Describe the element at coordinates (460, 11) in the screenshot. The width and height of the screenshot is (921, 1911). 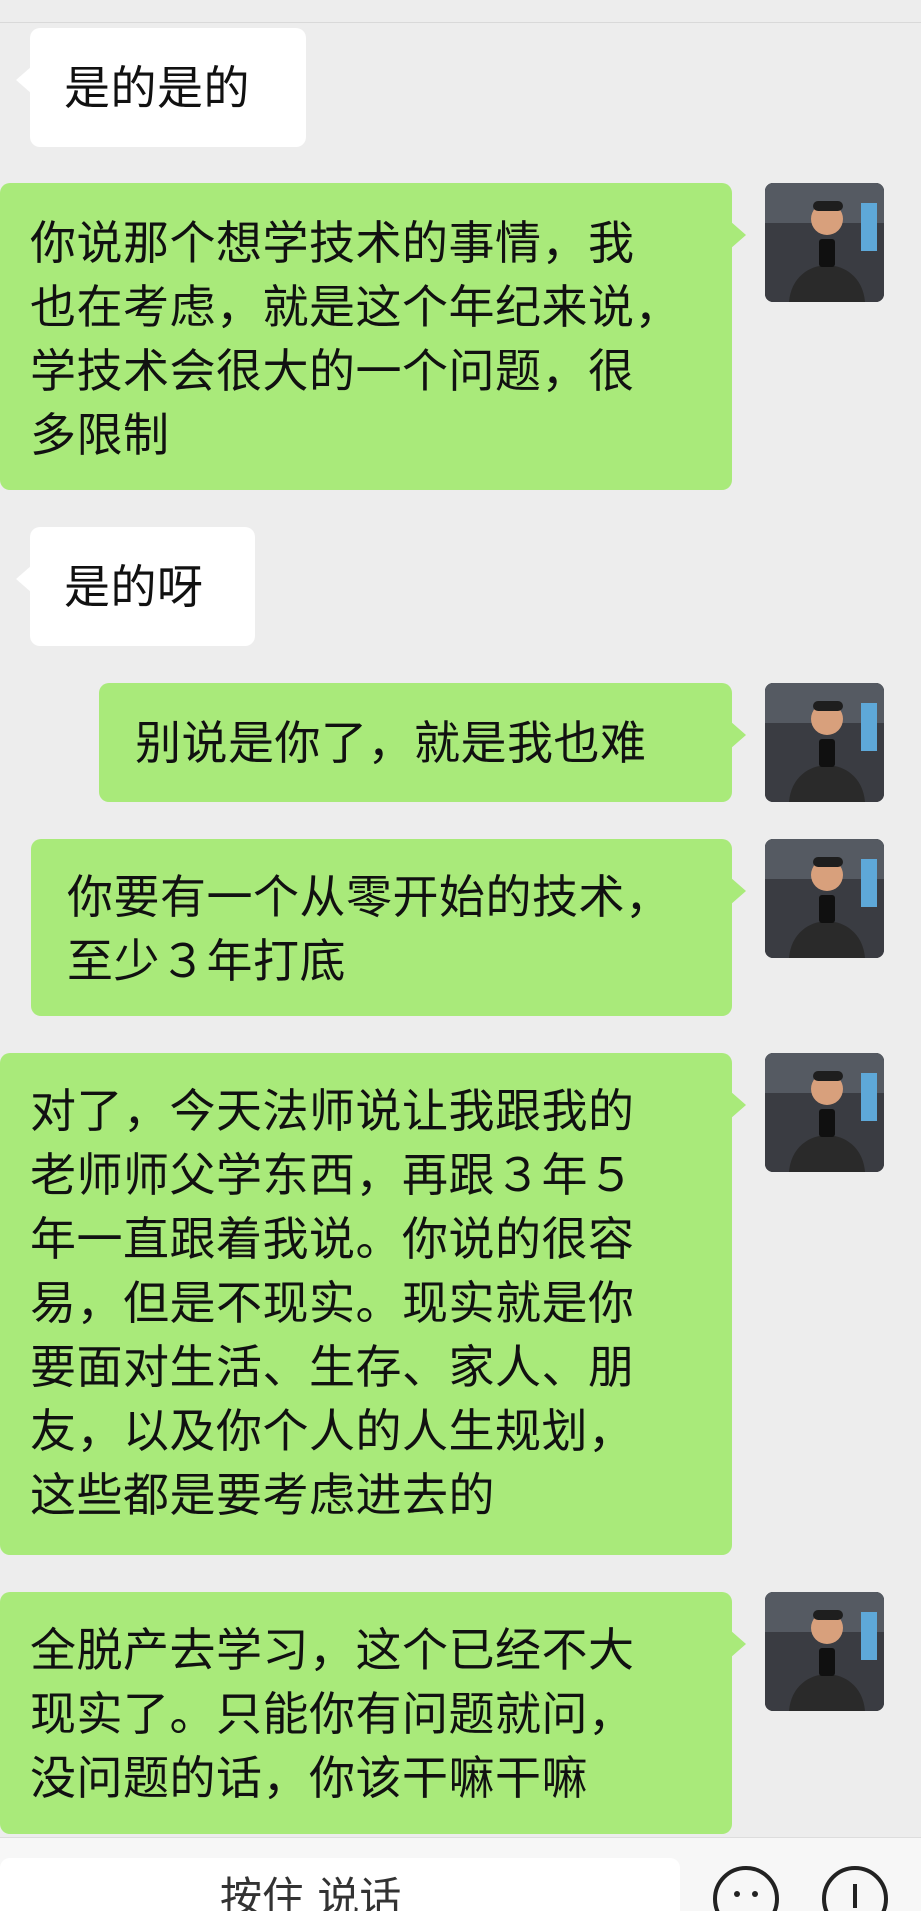
I see `top-divider` at that location.